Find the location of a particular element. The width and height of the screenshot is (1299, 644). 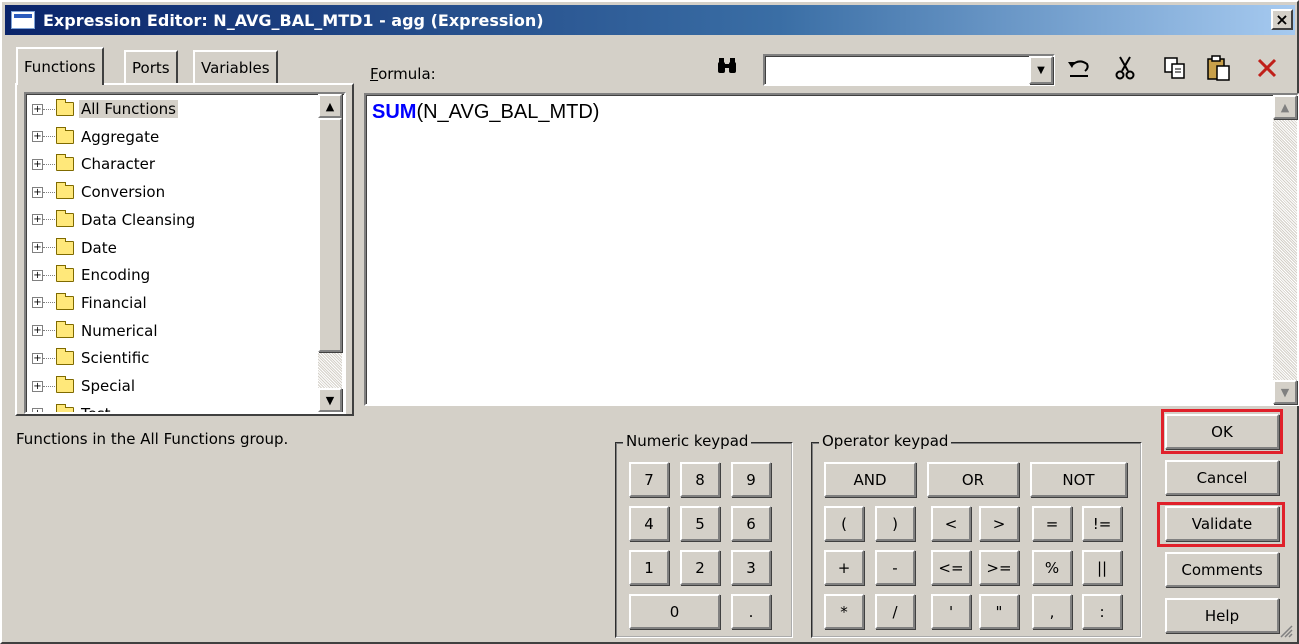

comments-button: Comments is located at coordinates (1222, 569).